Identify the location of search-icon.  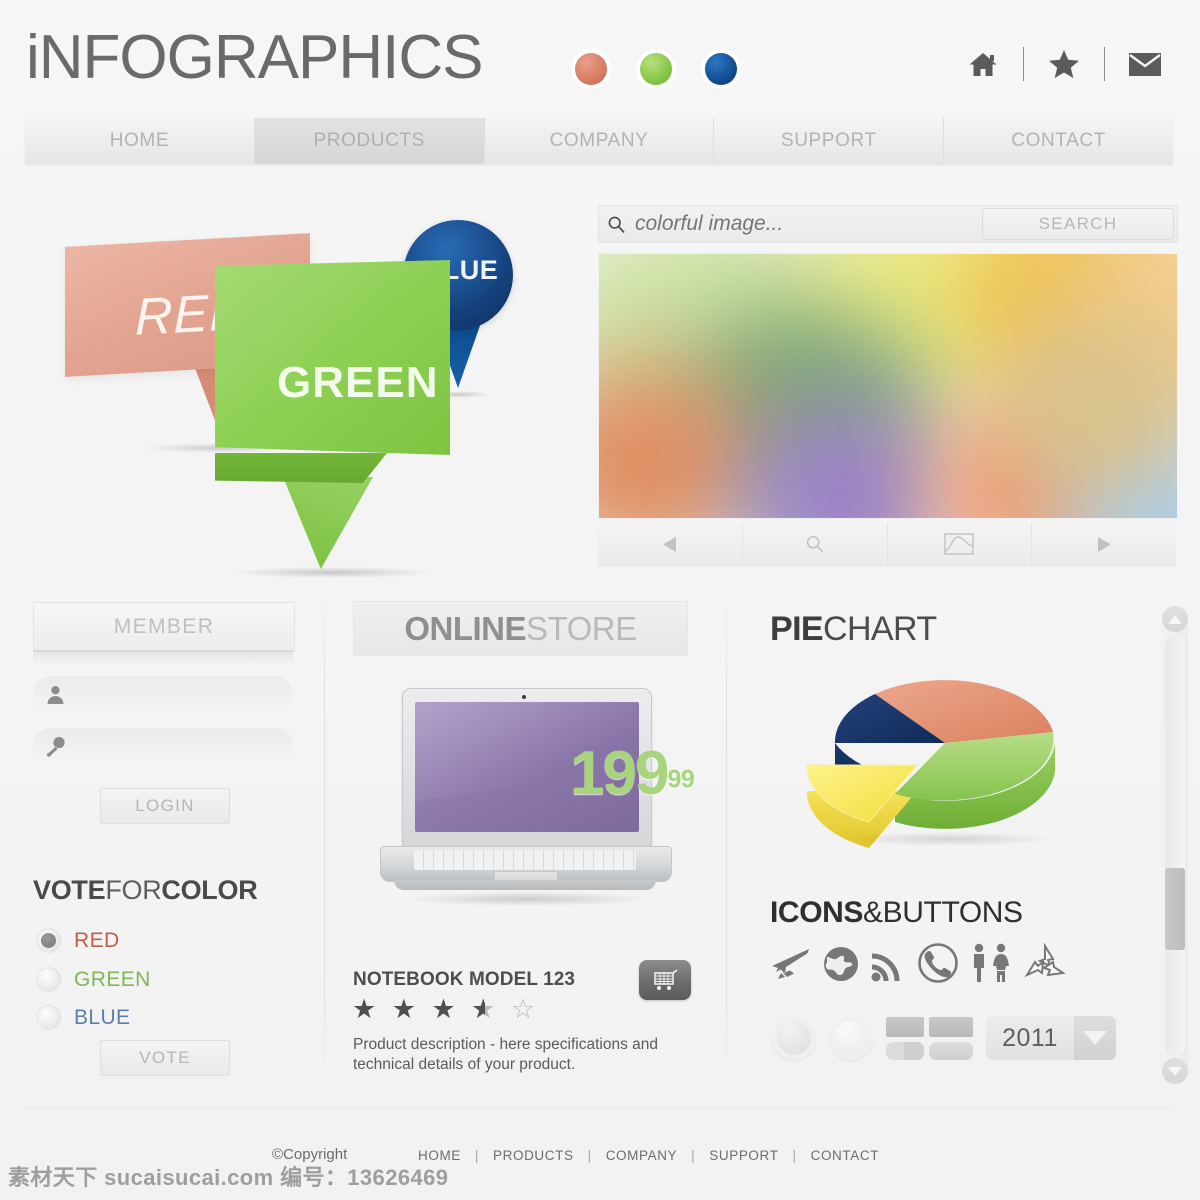
(616, 224).